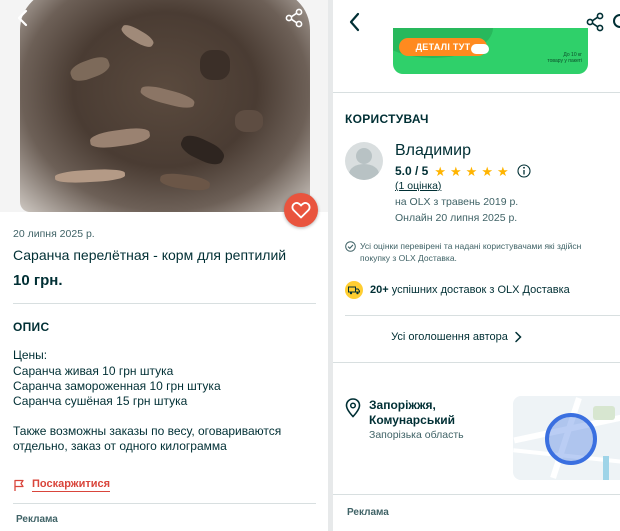 The width and height of the screenshot is (620, 531). Describe the element at coordinates (490, 51) in the screenshot. I see `delivery-banner: ДЕТАЛІ ТУТ До 10 кг товару у пакеті` at that location.